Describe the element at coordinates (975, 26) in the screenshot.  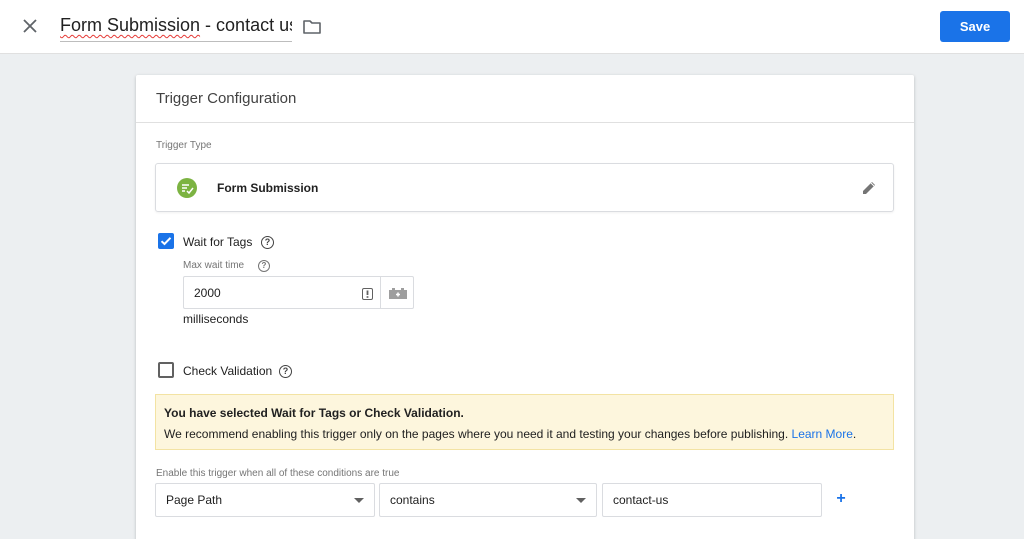
I see `save-button: Save` at that location.